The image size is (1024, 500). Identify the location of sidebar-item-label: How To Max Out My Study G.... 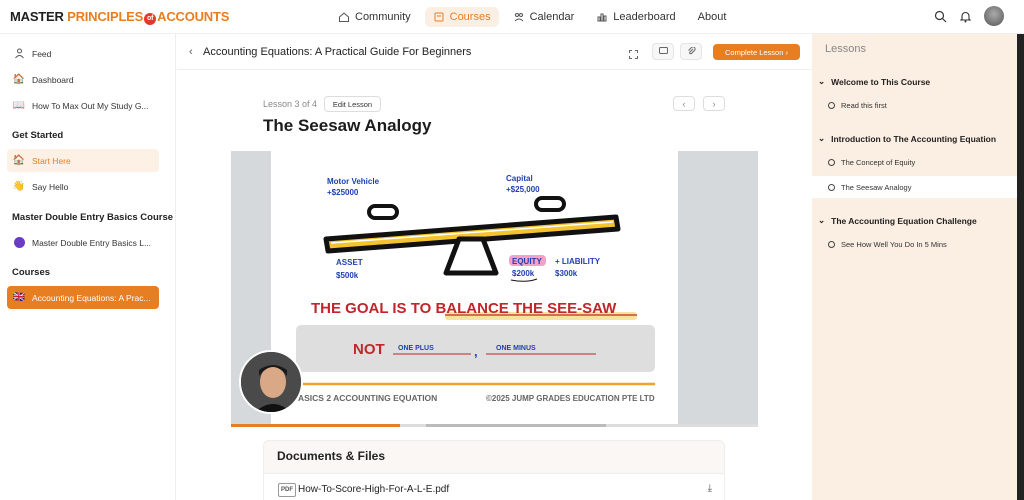
(90, 105).